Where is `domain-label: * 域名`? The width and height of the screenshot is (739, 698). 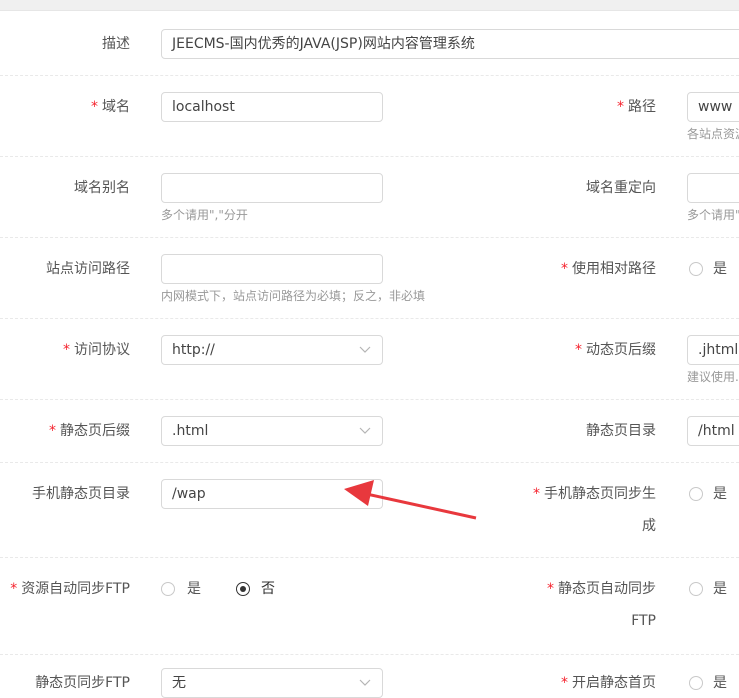
domain-label: * 域名 is located at coordinates (110, 107).